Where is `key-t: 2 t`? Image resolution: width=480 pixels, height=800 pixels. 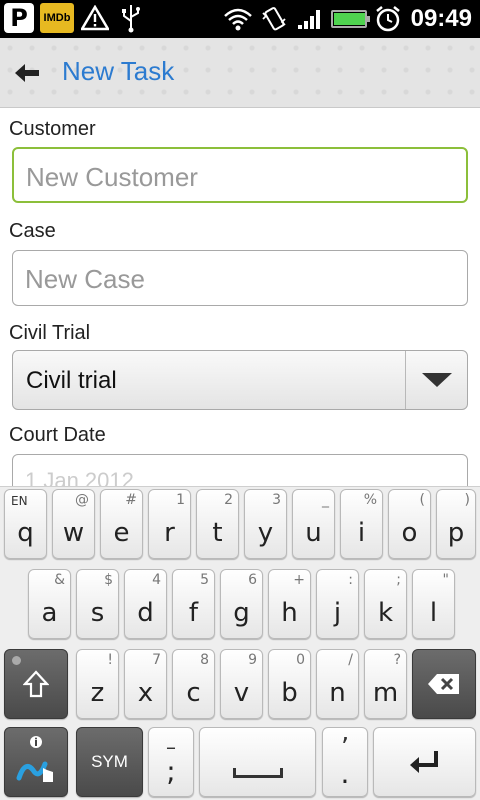
key-t: 2 t is located at coordinates (217, 524).